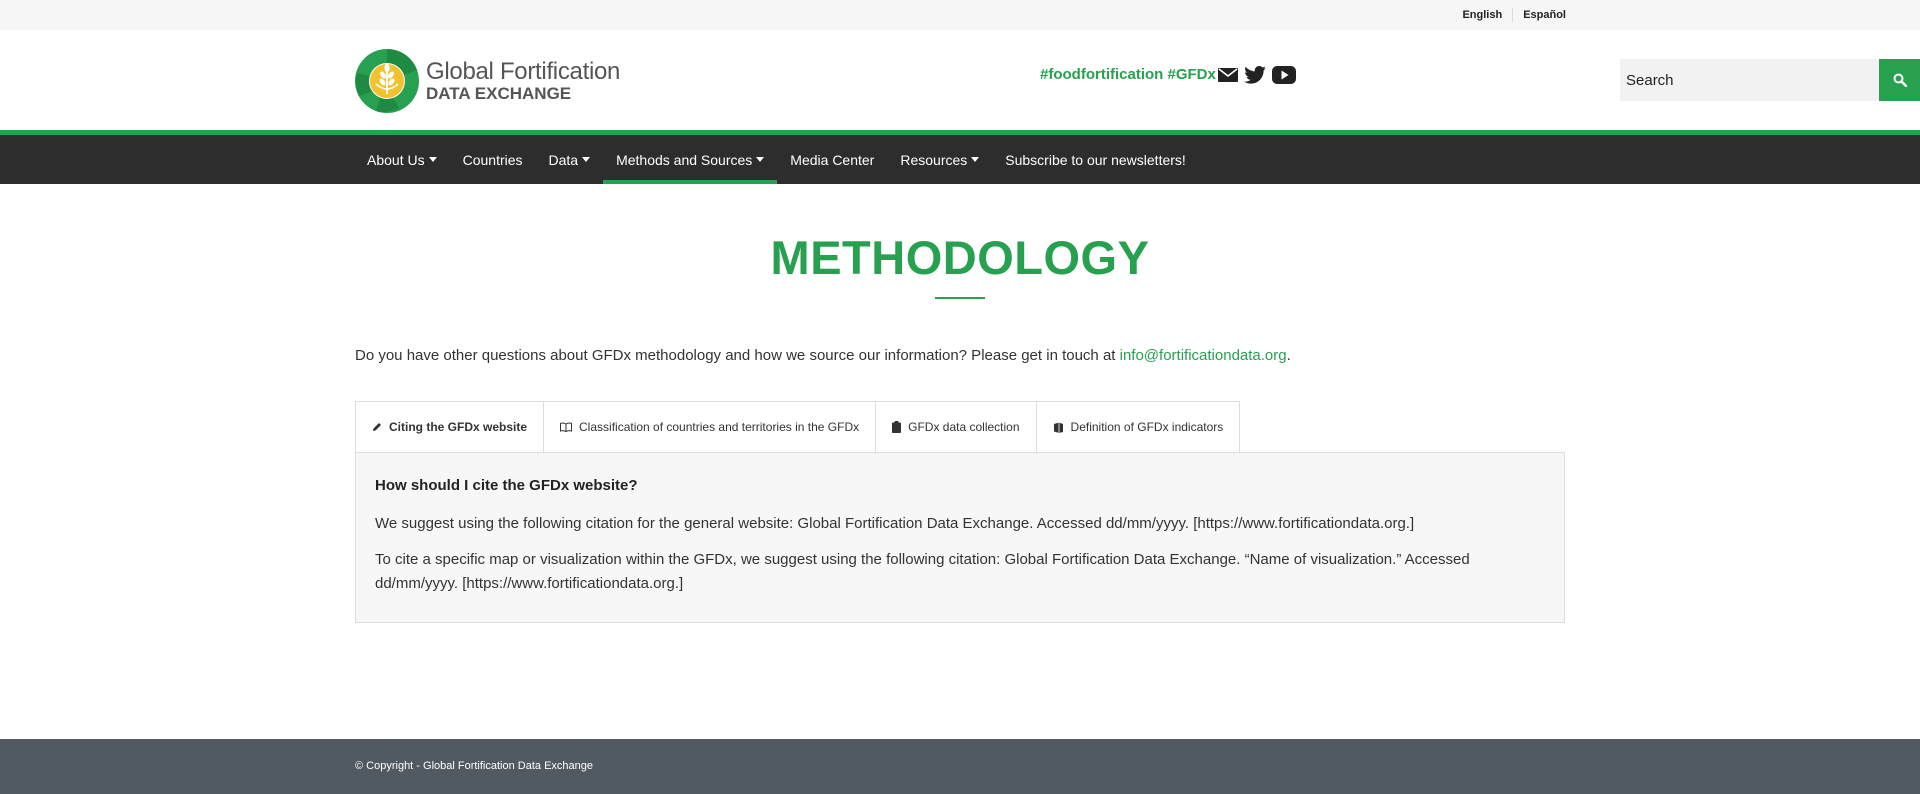  I want to click on language-switcher: English Español, so click(1509, 15).